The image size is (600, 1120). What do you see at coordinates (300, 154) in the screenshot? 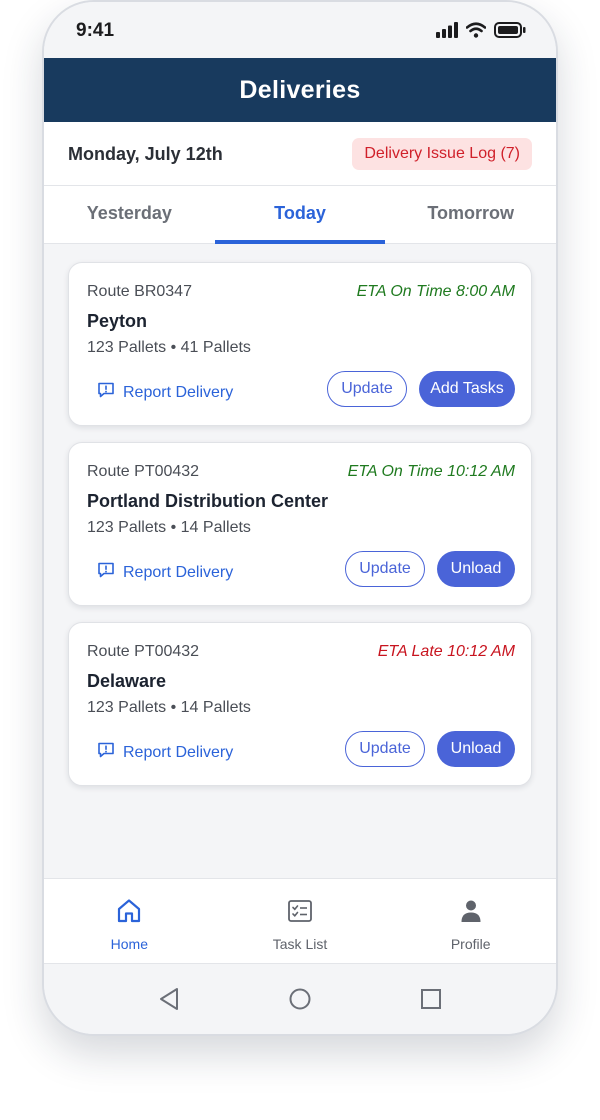
I see `date-bar: Monday, July 12th Delivery Issue Log (7)` at bounding box center [300, 154].